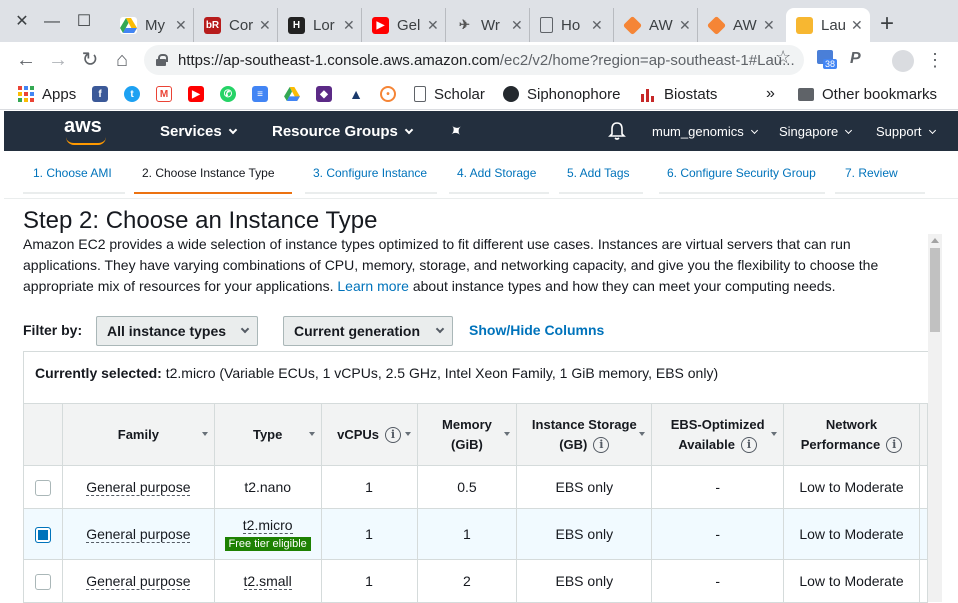 The height and width of the screenshot is (603, 958). What do you see at coordinates (267, 434) in the screenshot?
I see `column-header-type: Type` at bounding box center [267, 434].